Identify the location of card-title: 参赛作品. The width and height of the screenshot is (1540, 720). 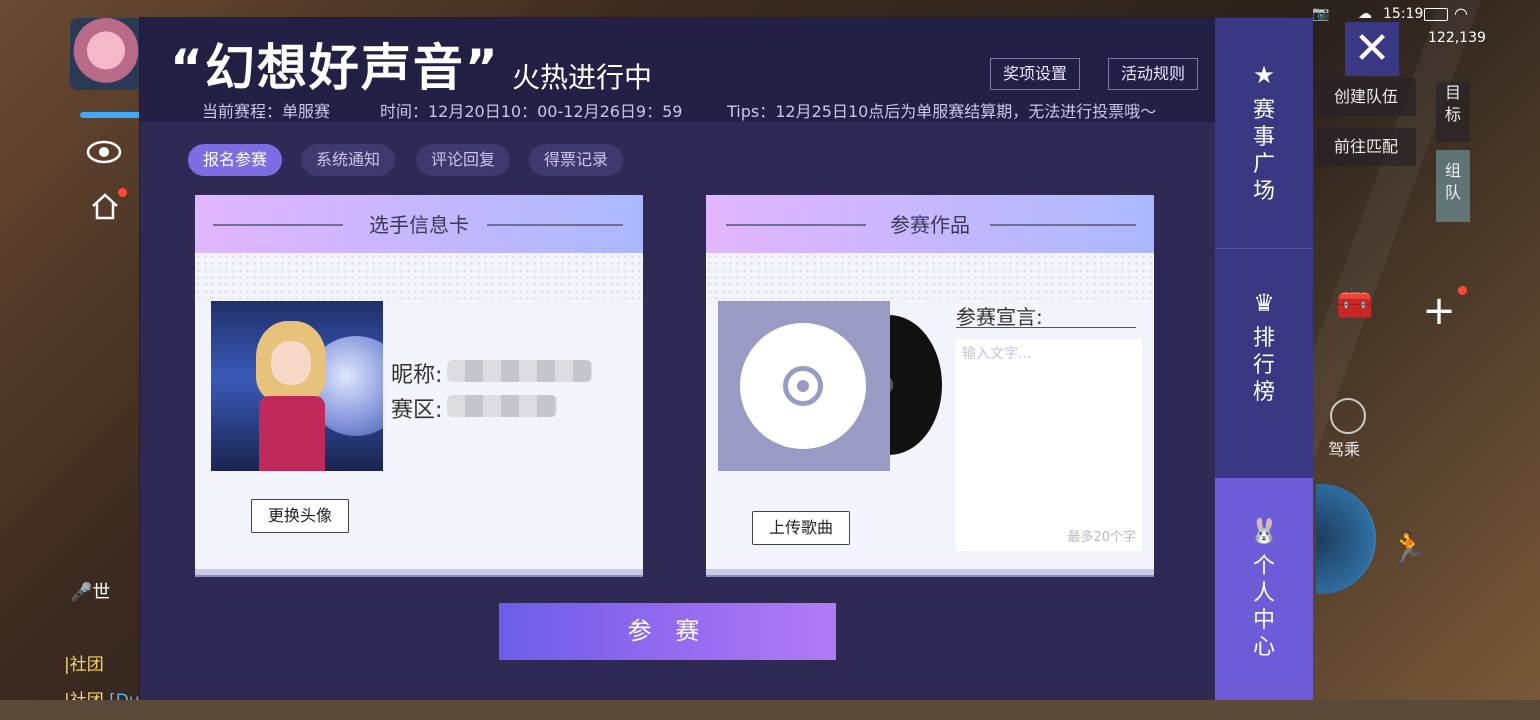
(930, 225).